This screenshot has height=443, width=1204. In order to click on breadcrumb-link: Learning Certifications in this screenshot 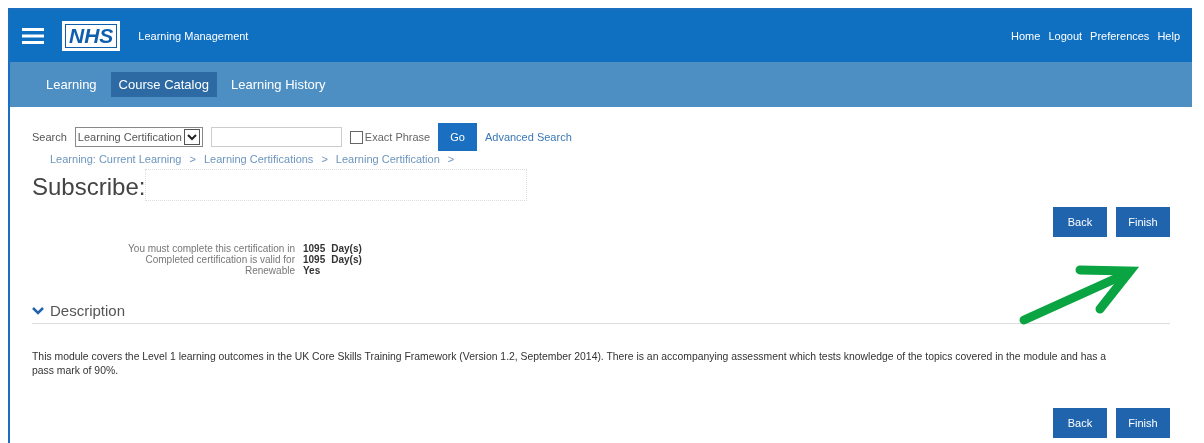, I will do `click(258, 159)`.